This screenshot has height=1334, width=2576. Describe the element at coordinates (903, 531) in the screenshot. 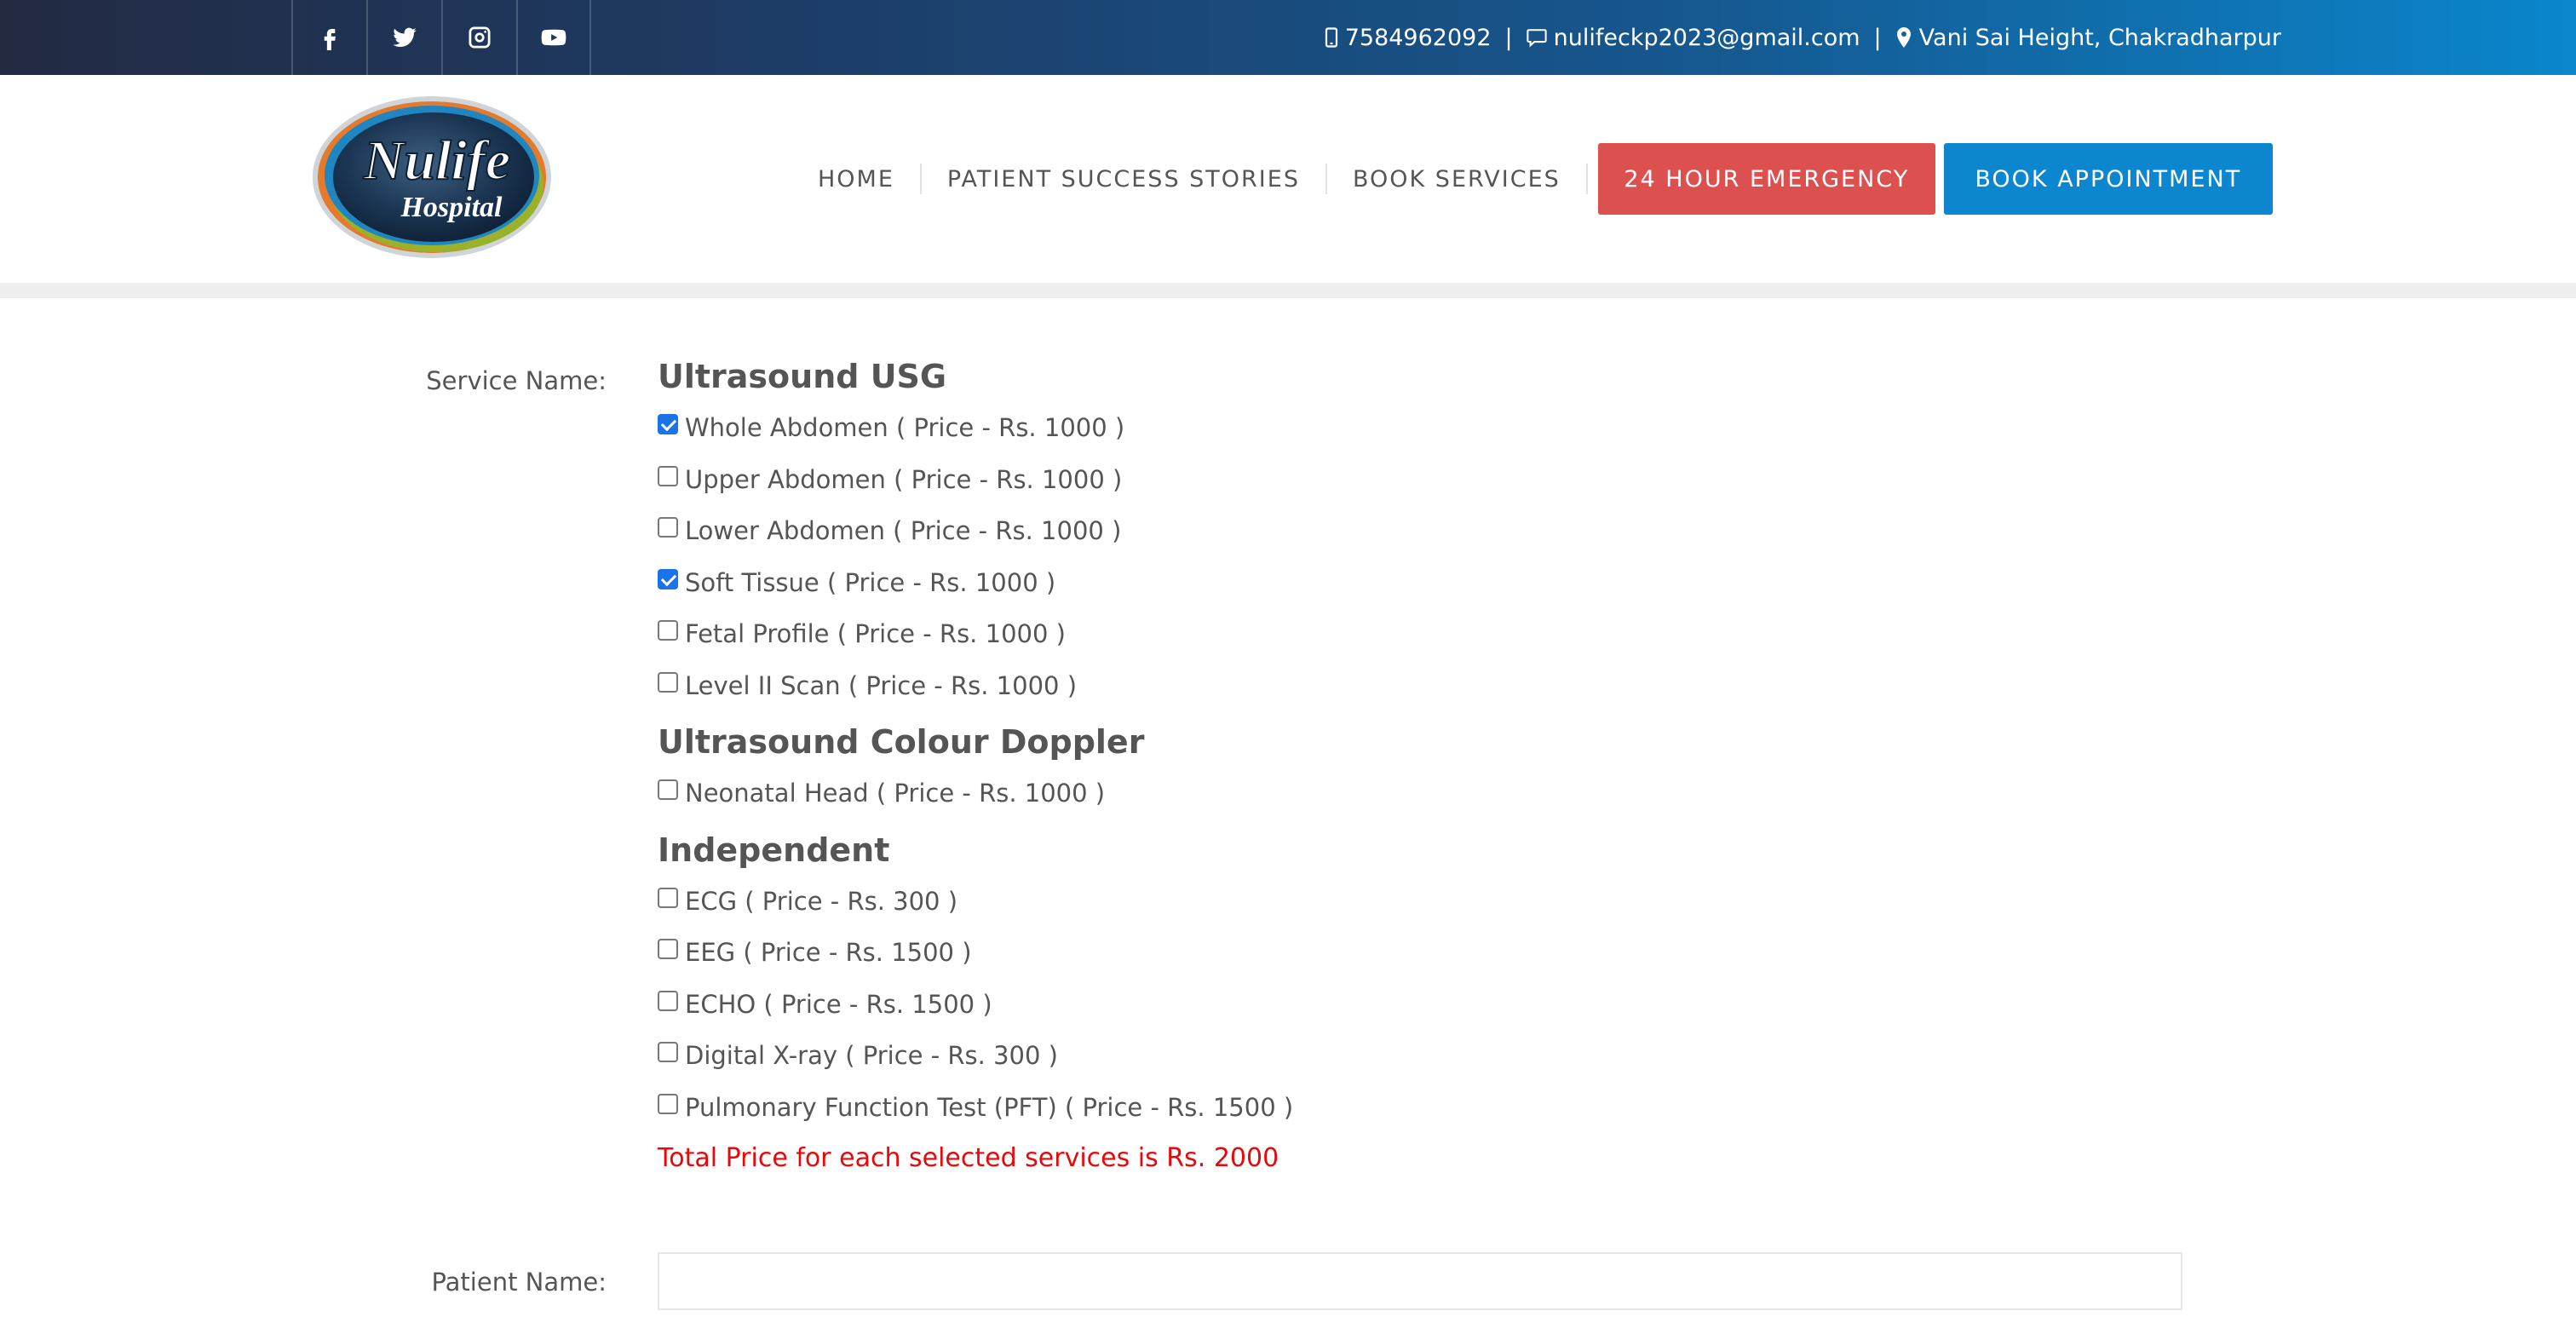

I see `service-option-label: Lower Abdomen ( Price - Rs. 1000 )` at that location.